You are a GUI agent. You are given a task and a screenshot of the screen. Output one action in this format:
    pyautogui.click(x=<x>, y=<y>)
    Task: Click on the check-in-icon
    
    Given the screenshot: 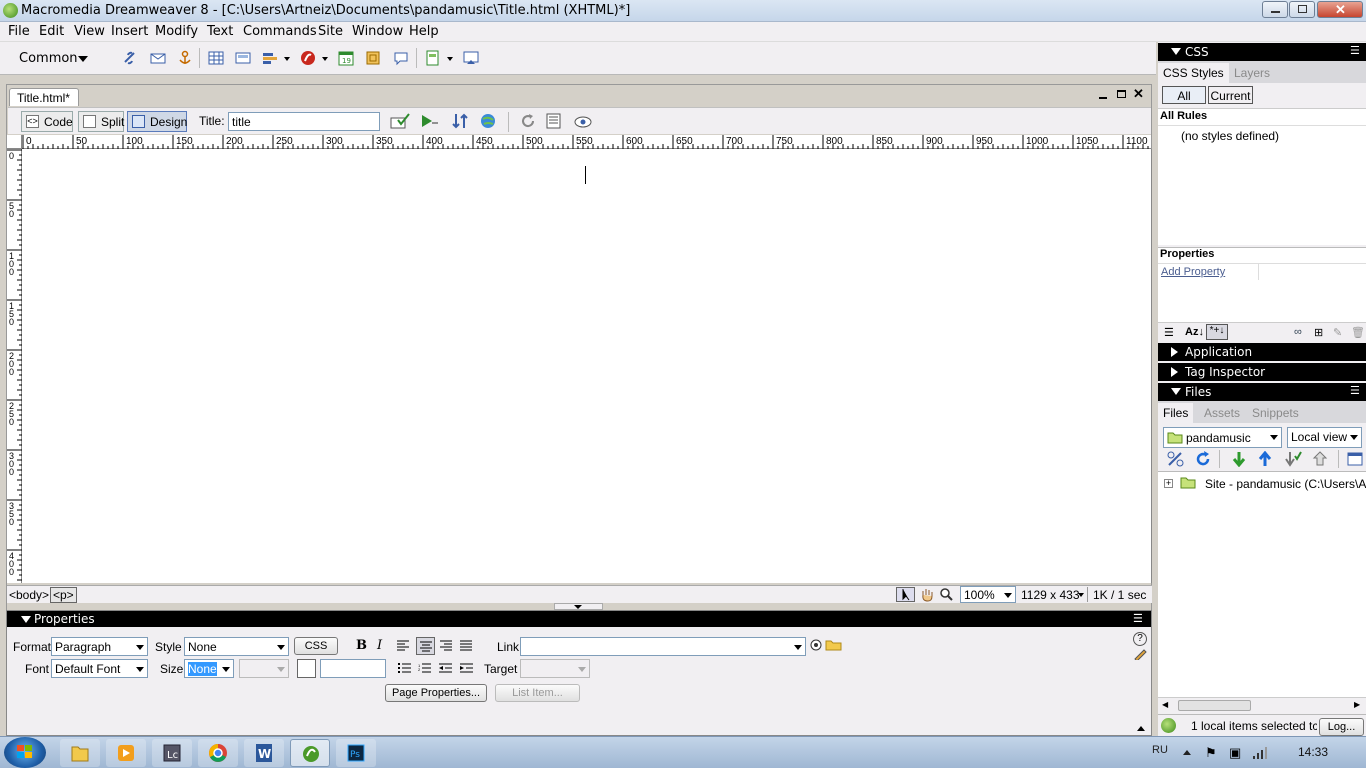 What is the action you would take?
    pyautogui.click(x=1320, y=459)
    